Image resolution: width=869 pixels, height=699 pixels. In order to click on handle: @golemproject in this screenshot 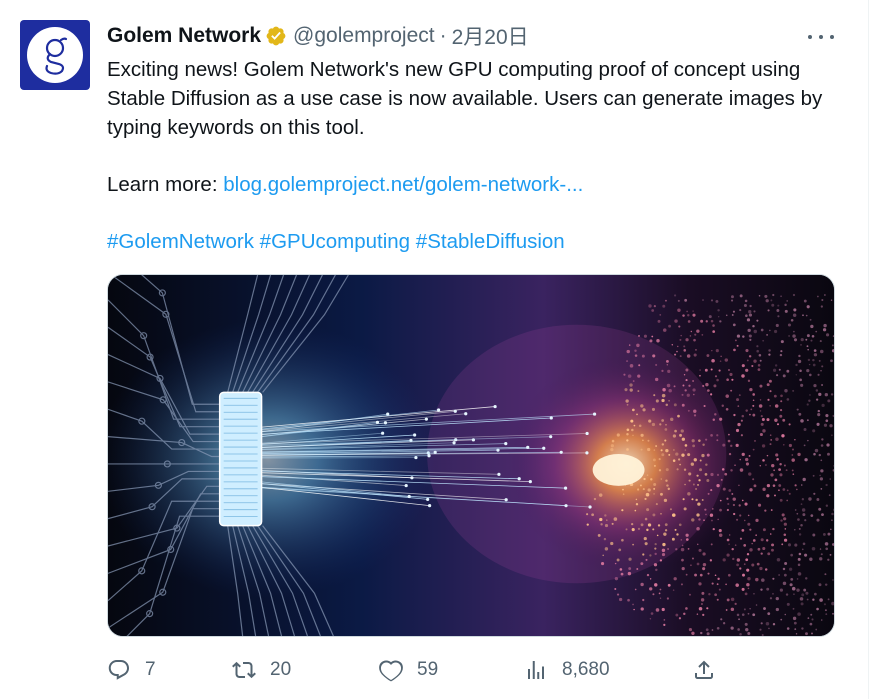, I will do `click(364, 36)`.